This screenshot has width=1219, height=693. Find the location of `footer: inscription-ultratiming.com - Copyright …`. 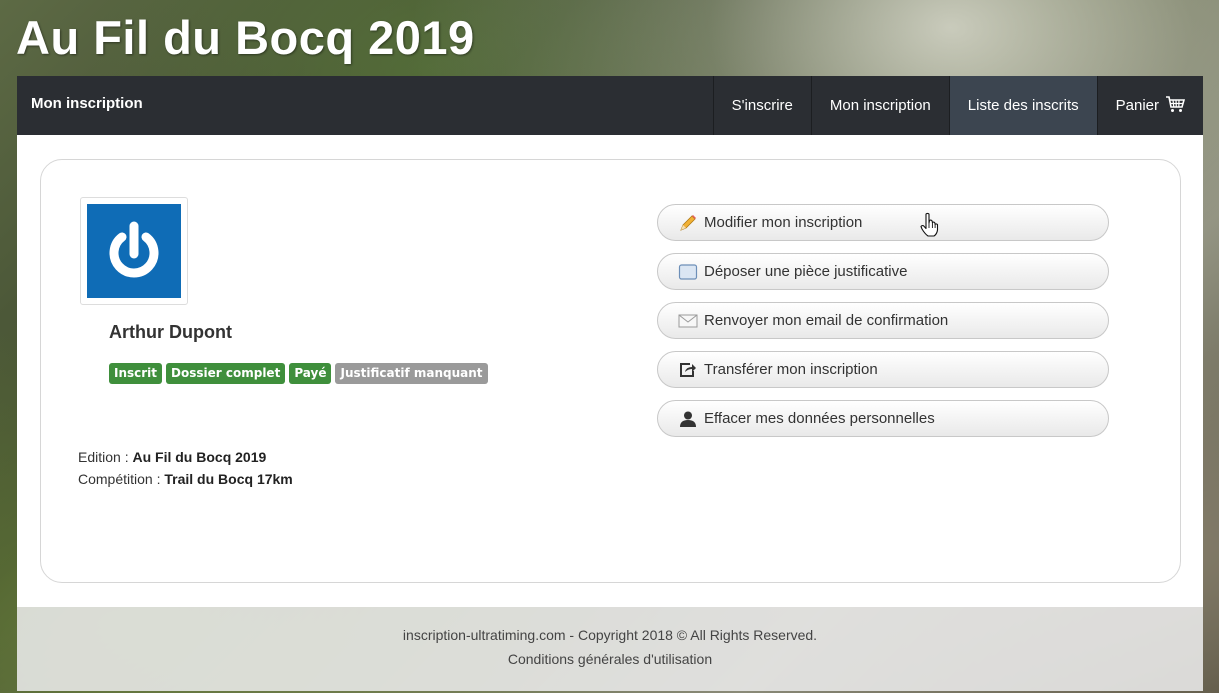

footer: inscription-ultratiming.com - Copyright … is located at coordinates (610, 649).